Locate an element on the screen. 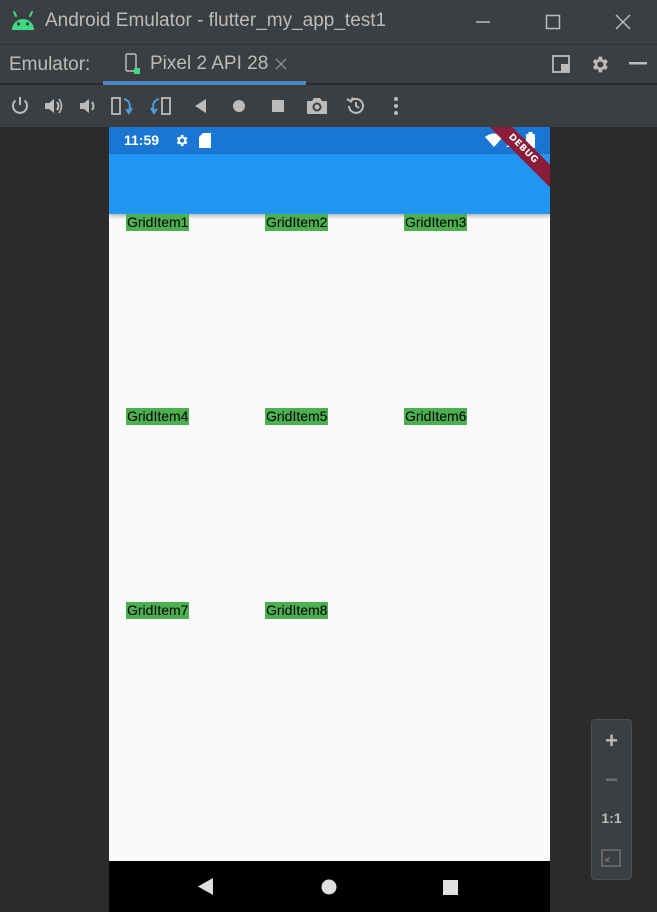 This screenshot has width=657, height=912. android-nav-bar is located at coordinates (329, 886).